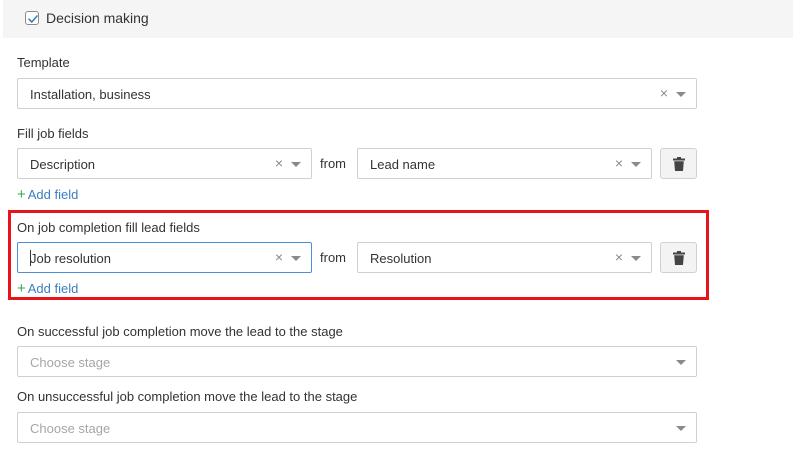  I want to click on section-header: Decision making, so click(398, 19).